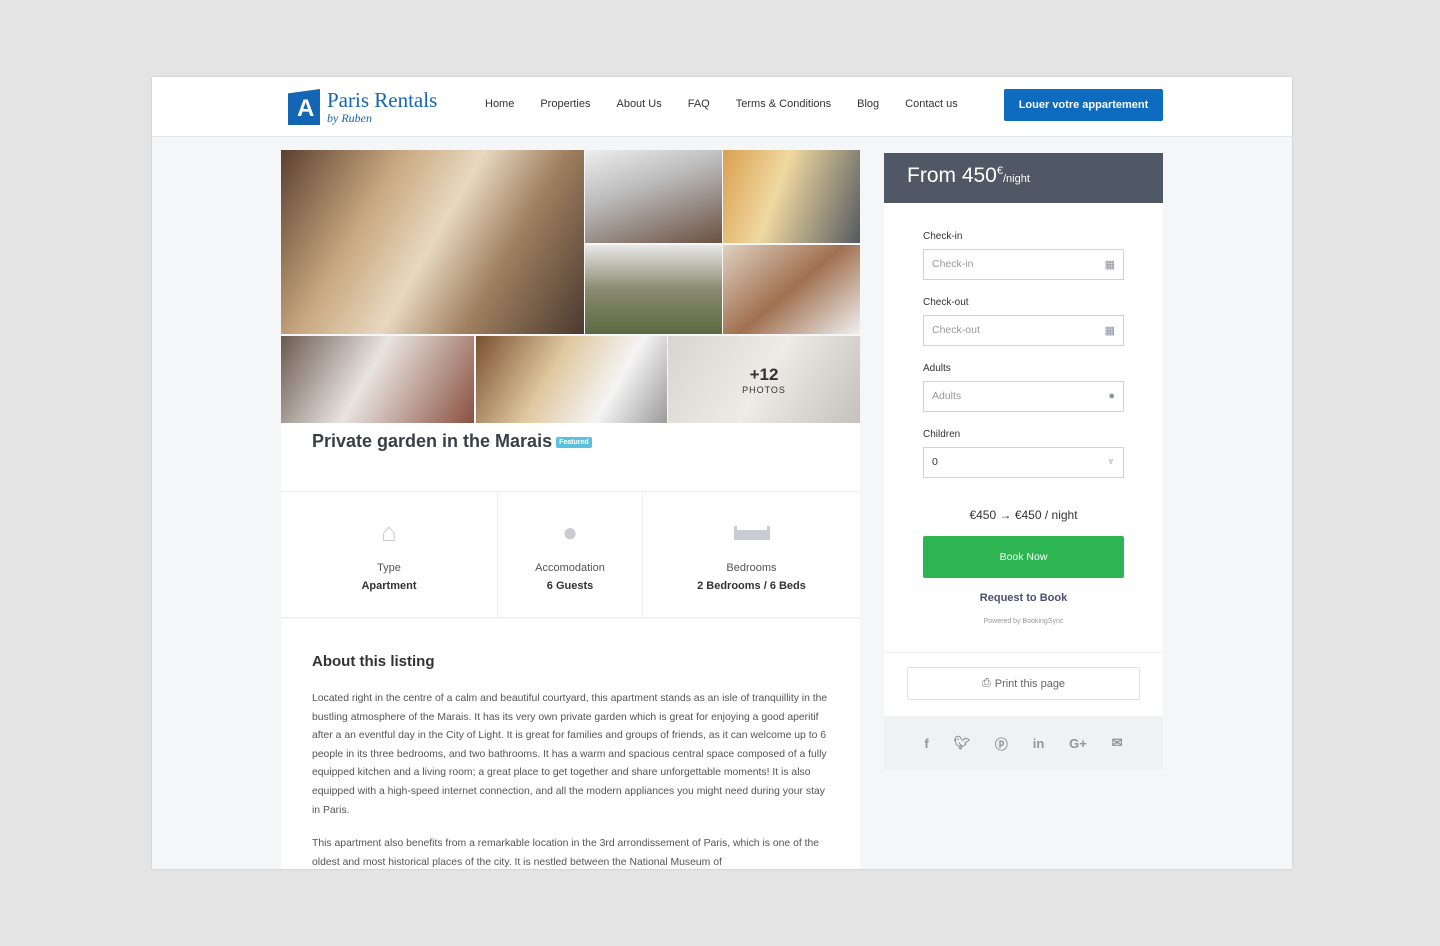 The image size is (1440, 946). What do you see at coordinates (1023, 515) in the screenshot?
I see `price-total: €450 → €450 / night` at bounding box center [1023, 515].